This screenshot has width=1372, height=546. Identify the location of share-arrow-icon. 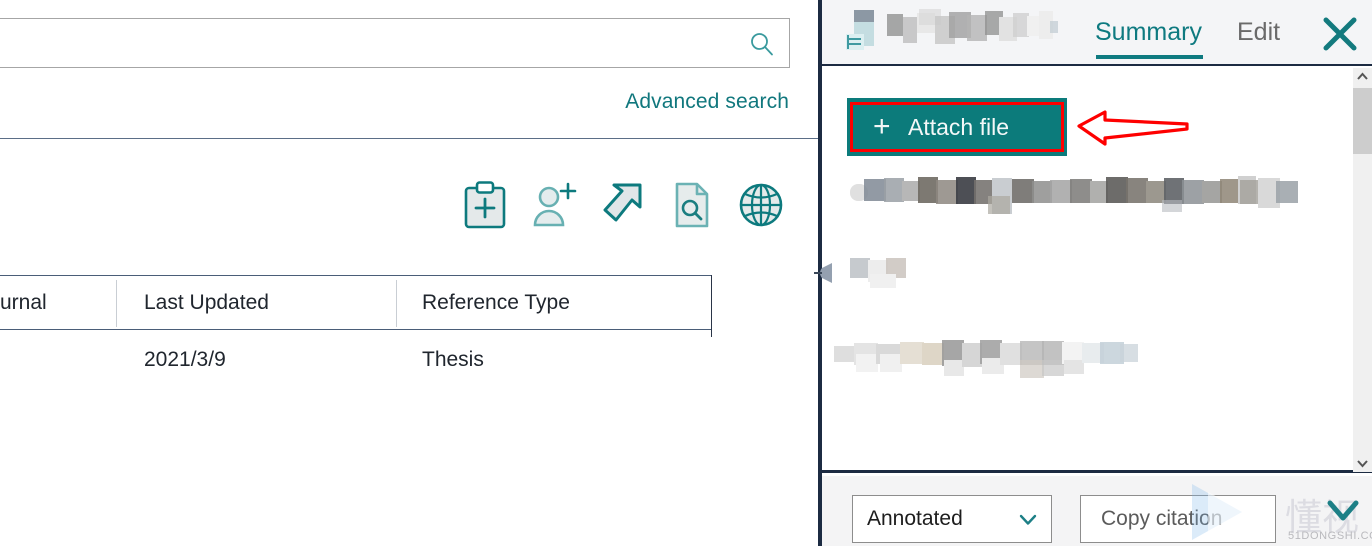
(623, 205).